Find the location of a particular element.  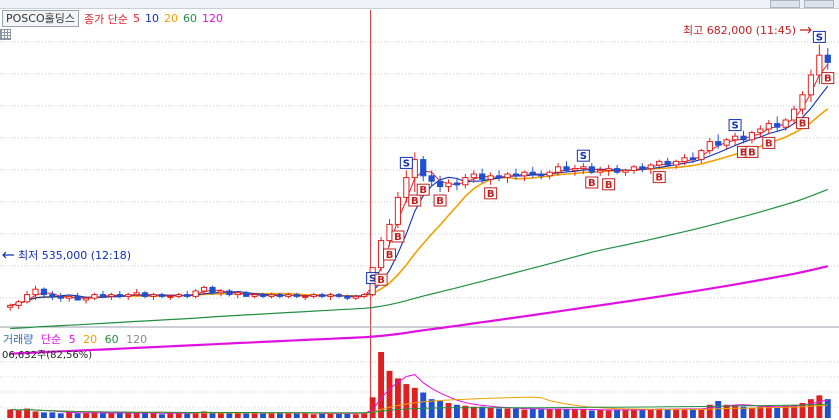

low-price-label: 최저 535,000 (12:18) is located at coordinates (74, 255).